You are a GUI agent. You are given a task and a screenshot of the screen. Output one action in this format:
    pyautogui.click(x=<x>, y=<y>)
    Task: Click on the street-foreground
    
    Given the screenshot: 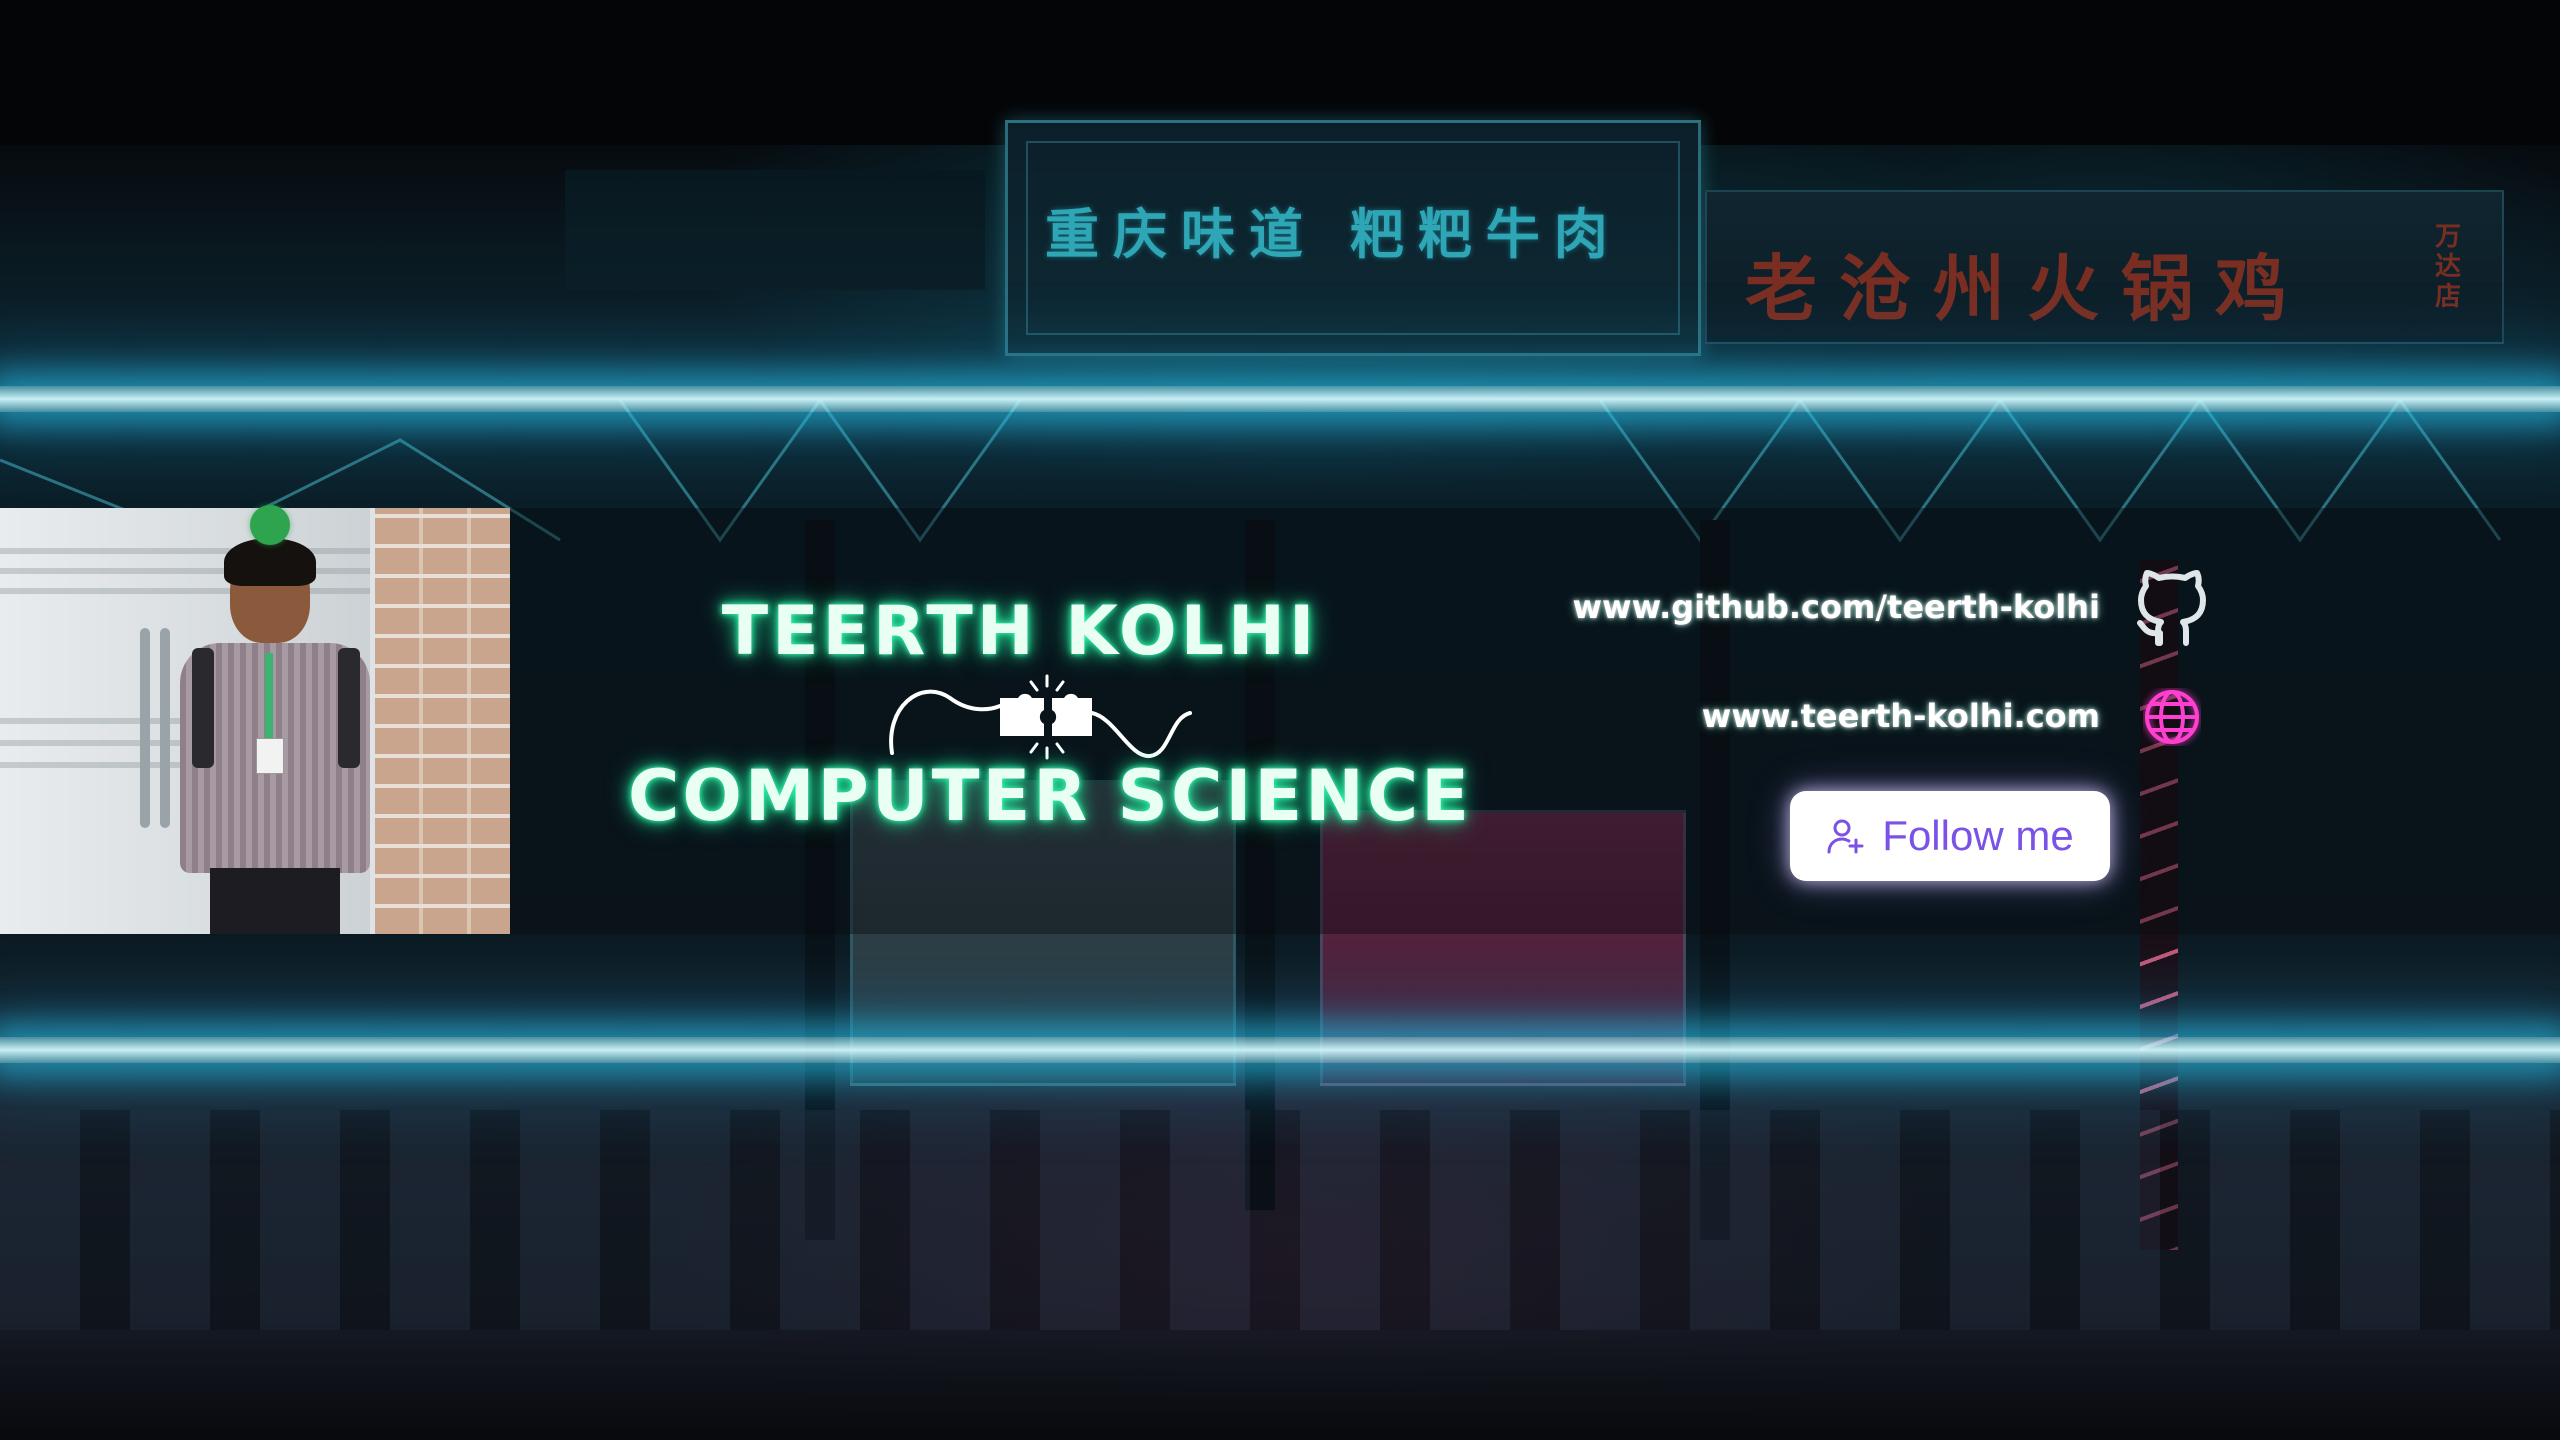 What is the action you would take?
    pyautogui.click(x=1280, y=1385)
    